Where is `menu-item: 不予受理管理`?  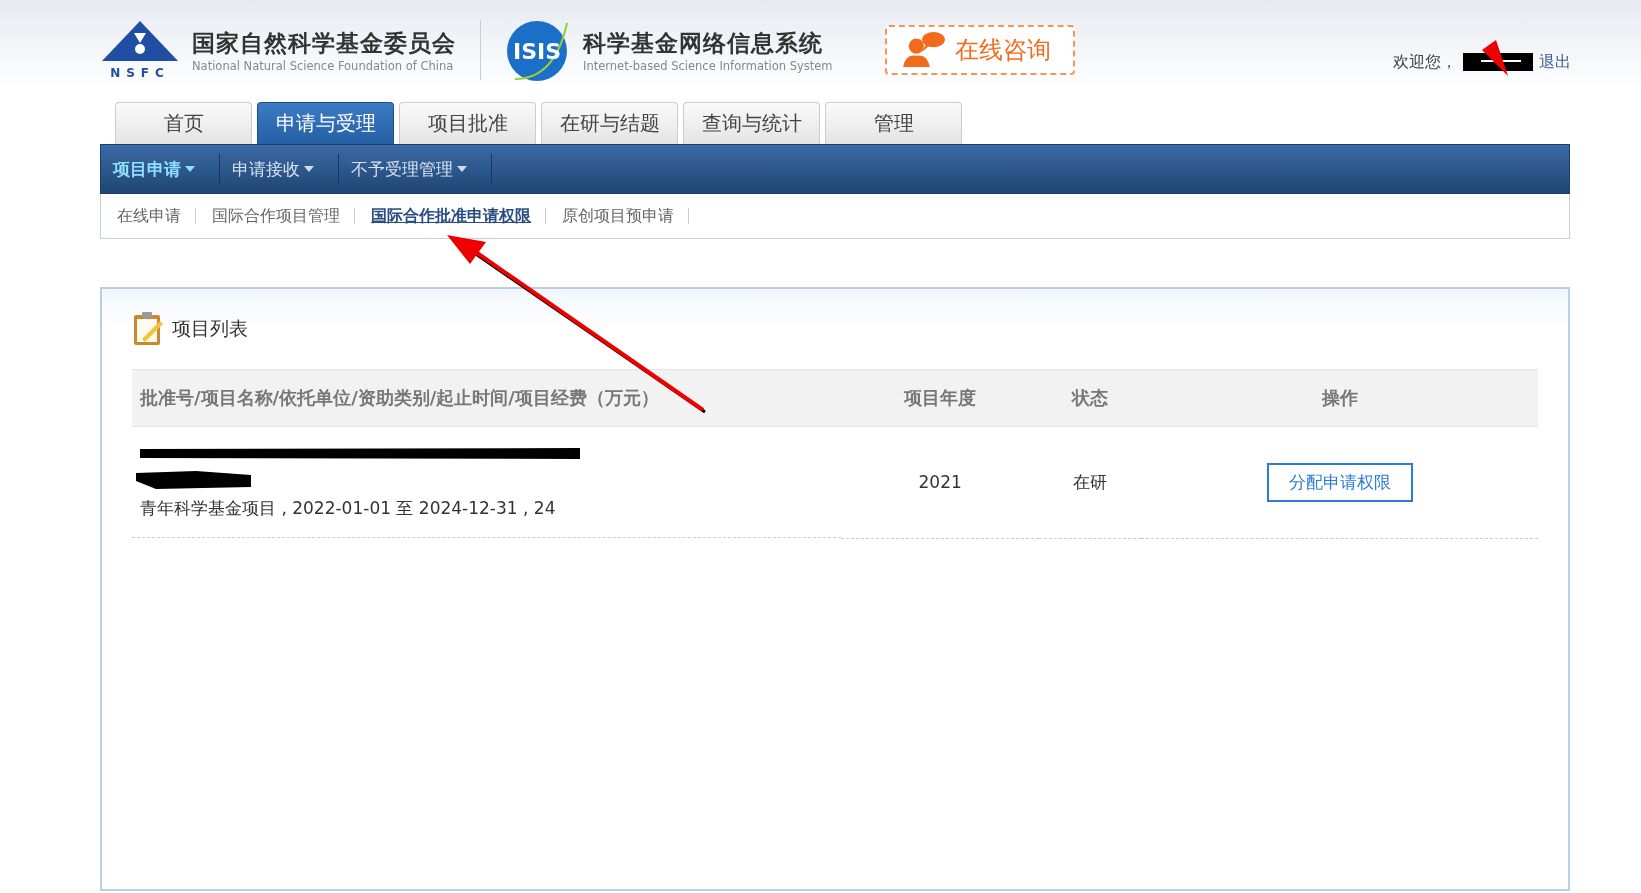
menu-item: 不予受理管理 is located at coordinates (415, 169).